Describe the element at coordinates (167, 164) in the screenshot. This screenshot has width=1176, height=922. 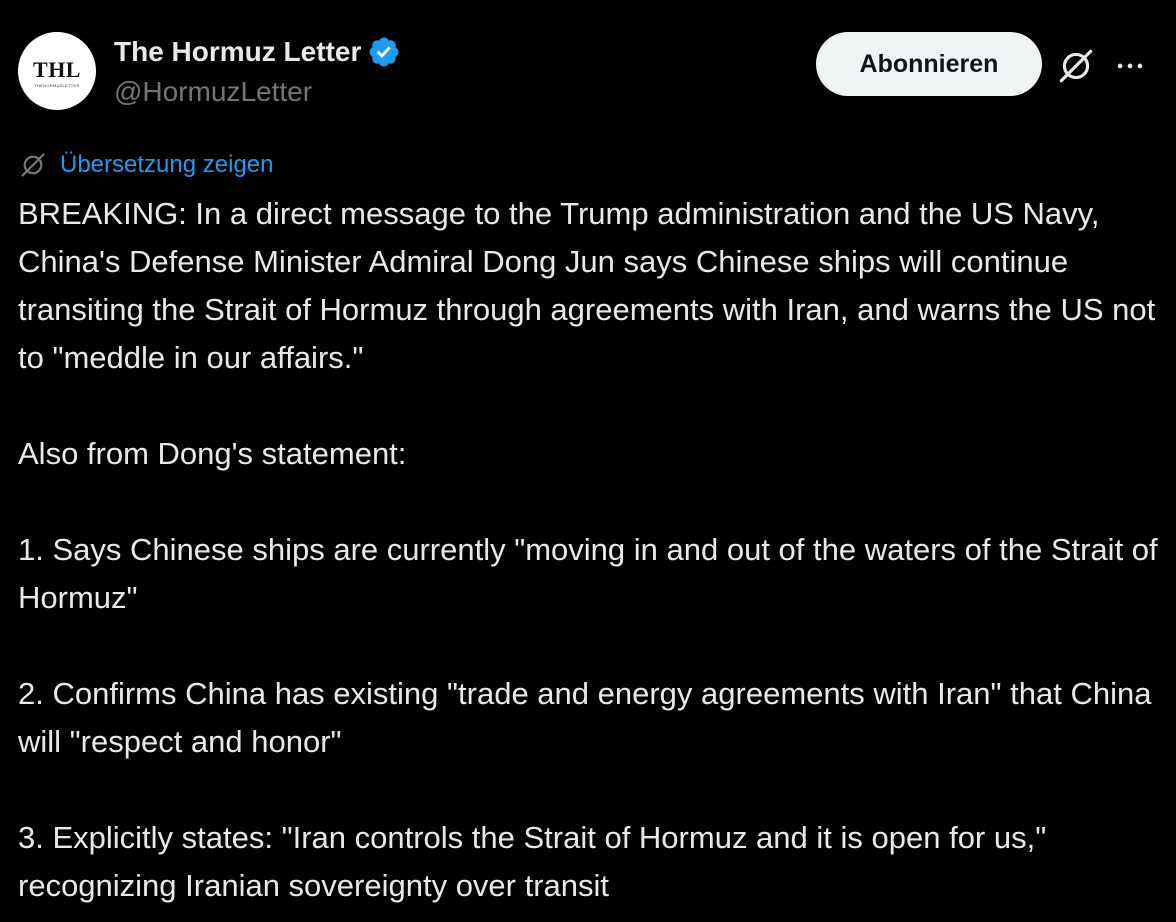
I see `show-translation-label: Übersetzung zeigen` at that location.